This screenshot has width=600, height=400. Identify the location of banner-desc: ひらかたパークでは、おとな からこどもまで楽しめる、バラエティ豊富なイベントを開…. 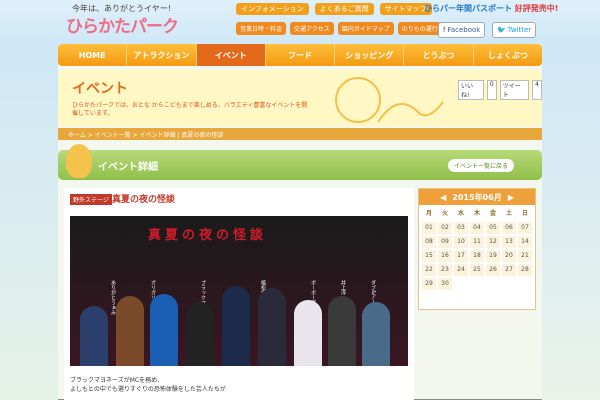
(190, 109).